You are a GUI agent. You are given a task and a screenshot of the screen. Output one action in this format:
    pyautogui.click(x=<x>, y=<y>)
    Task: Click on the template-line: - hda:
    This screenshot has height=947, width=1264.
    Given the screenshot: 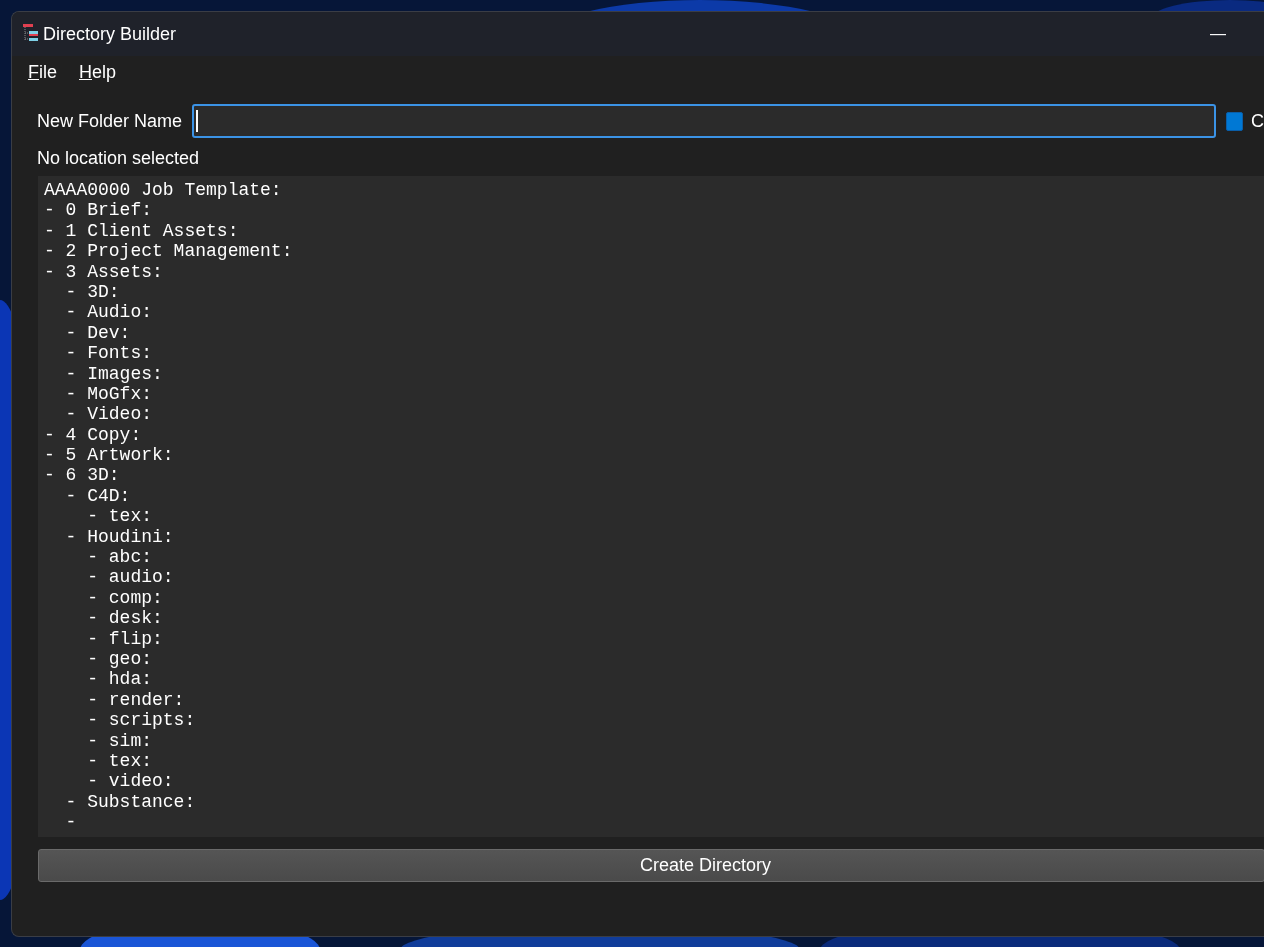 What is the action you would take?
    pyautogui.click(x=119, y=679)
    